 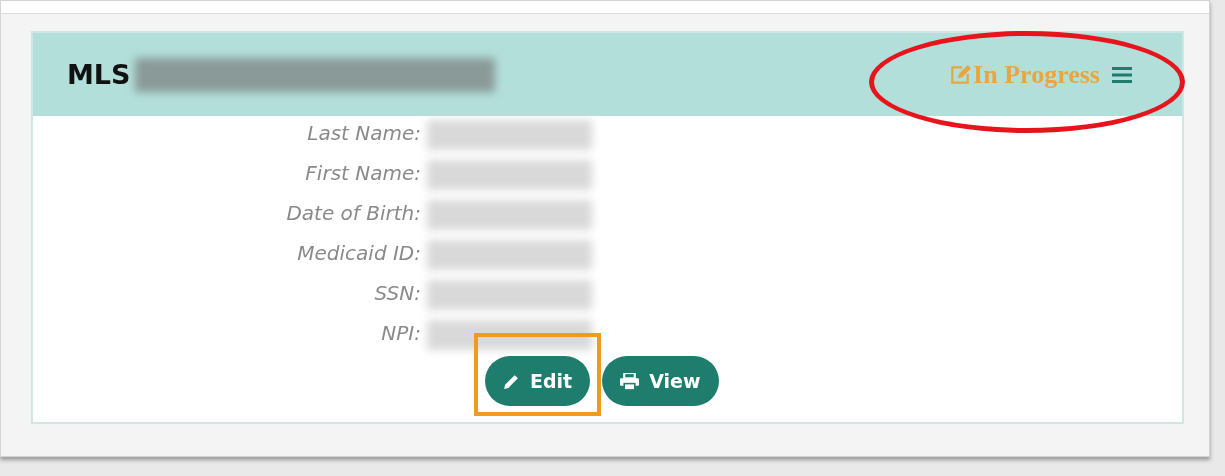 I want to click on status-label: In Progress, so click(x=1024, y=74).